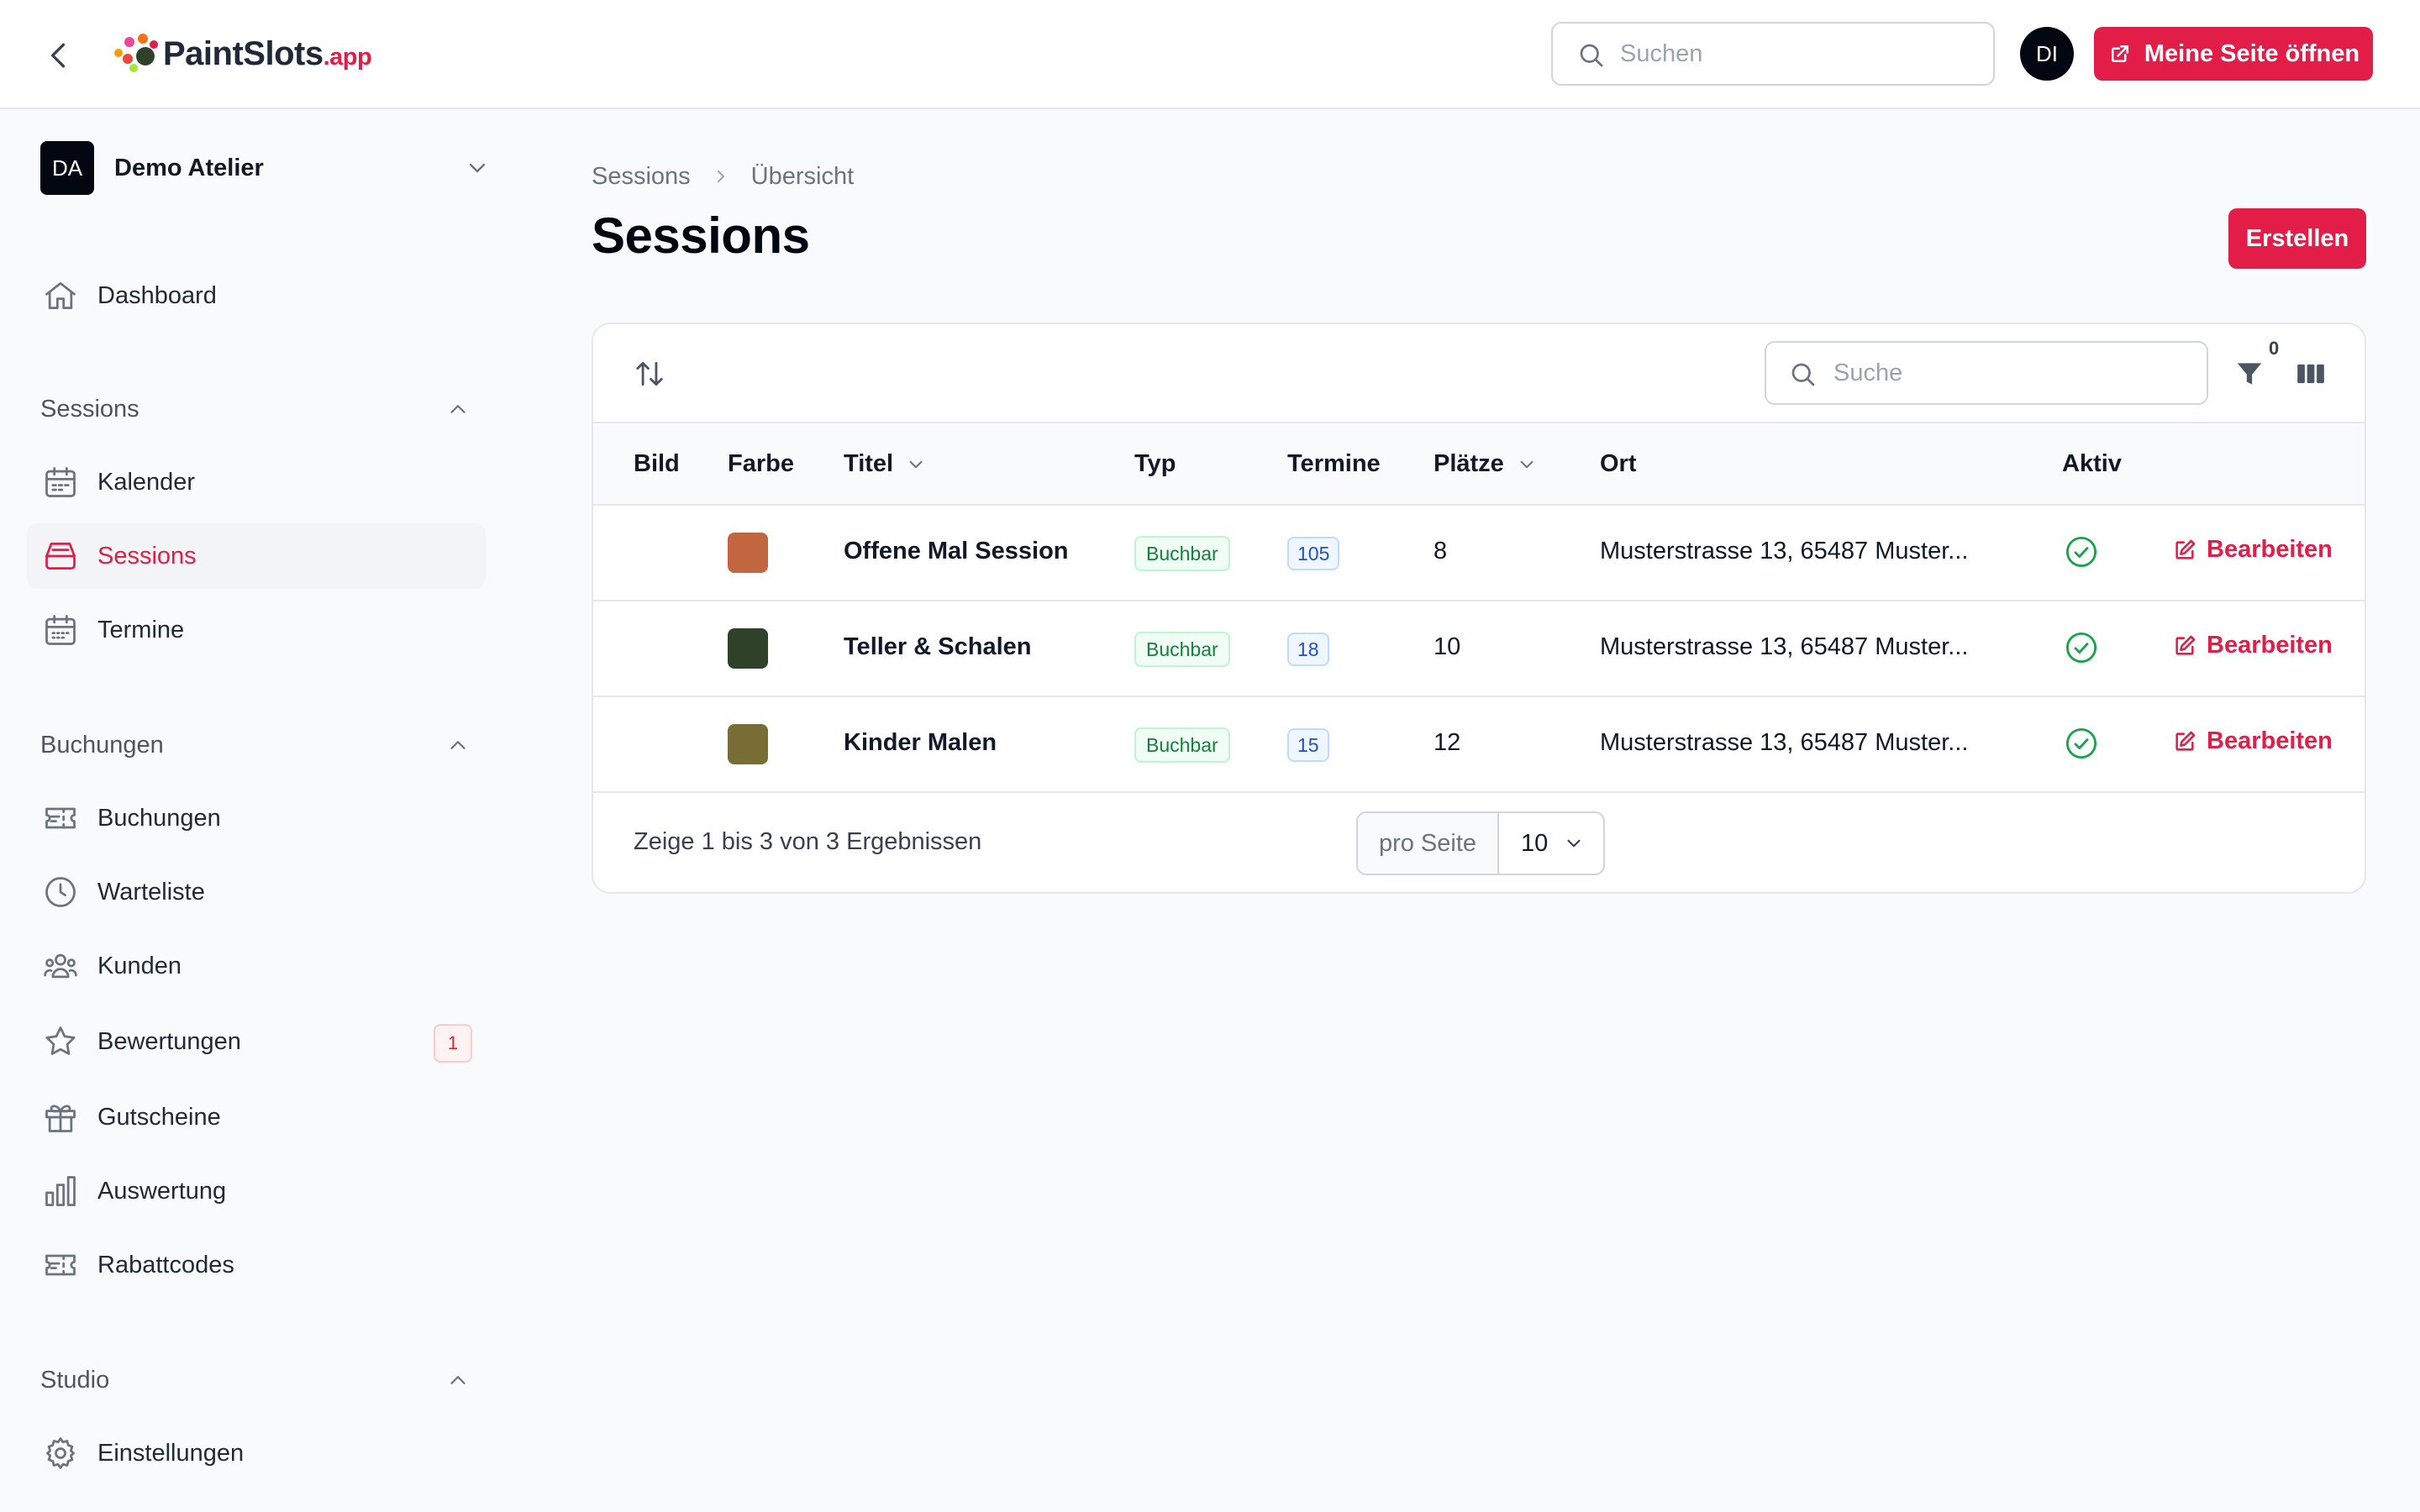  I want to click on chevron-left-icon, so click(58, 55).